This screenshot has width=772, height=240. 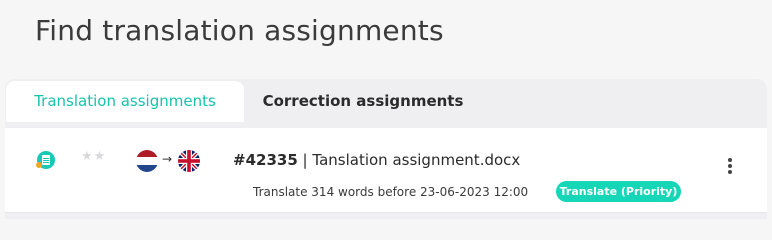 What do you see at coordinates (147, 161) in the screenshot?
I see `netherlands-flag-icon` at bounding box center [147, 161].